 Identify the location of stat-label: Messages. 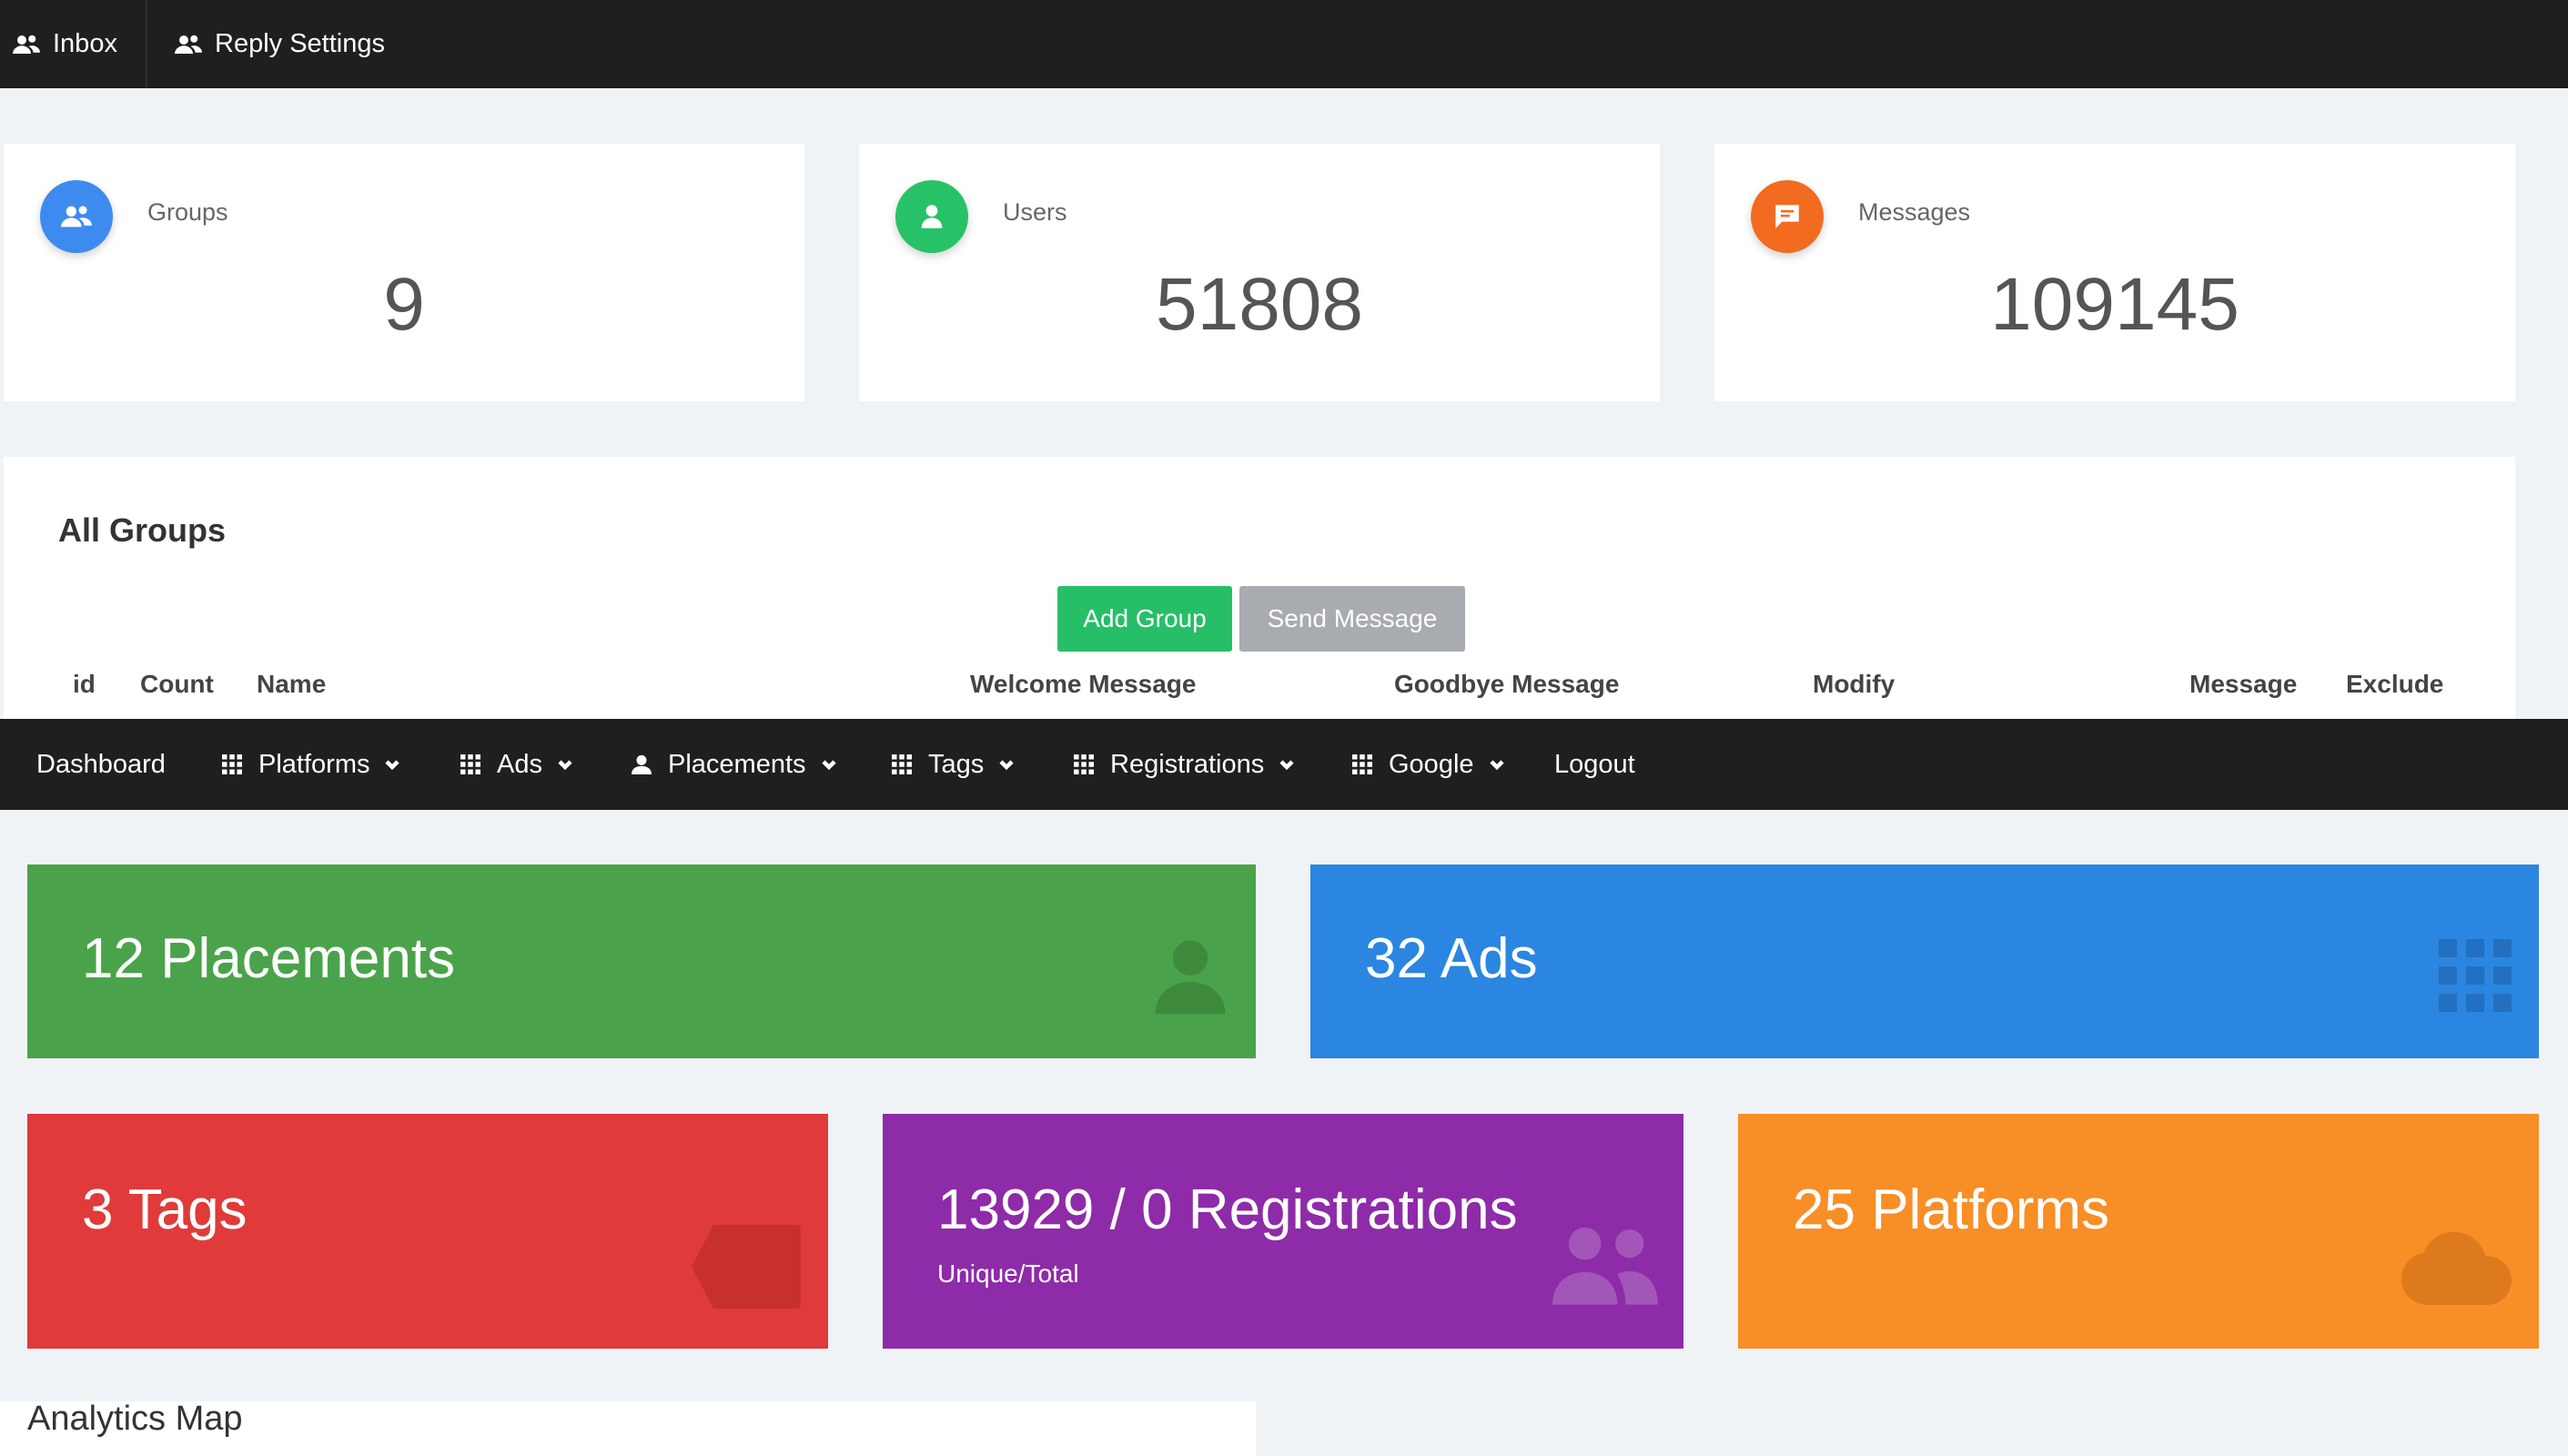
(1914, 212).